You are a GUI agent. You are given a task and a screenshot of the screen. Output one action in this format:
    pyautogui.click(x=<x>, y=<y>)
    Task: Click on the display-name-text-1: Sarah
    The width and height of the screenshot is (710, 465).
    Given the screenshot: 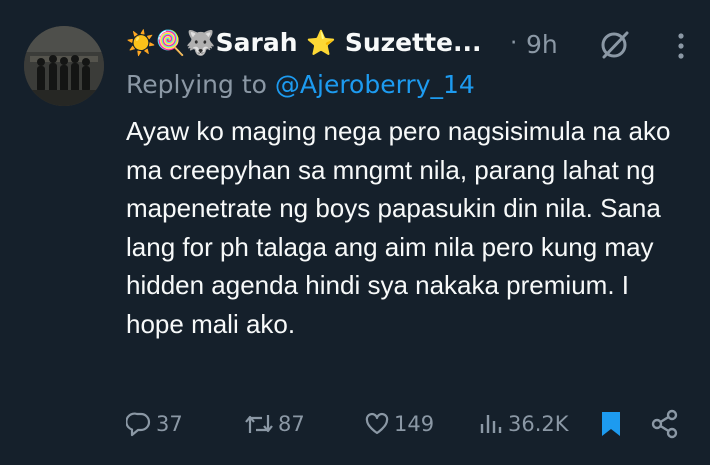 What is the action you would take?
    pyautogui.click(x=261, y=42)
    